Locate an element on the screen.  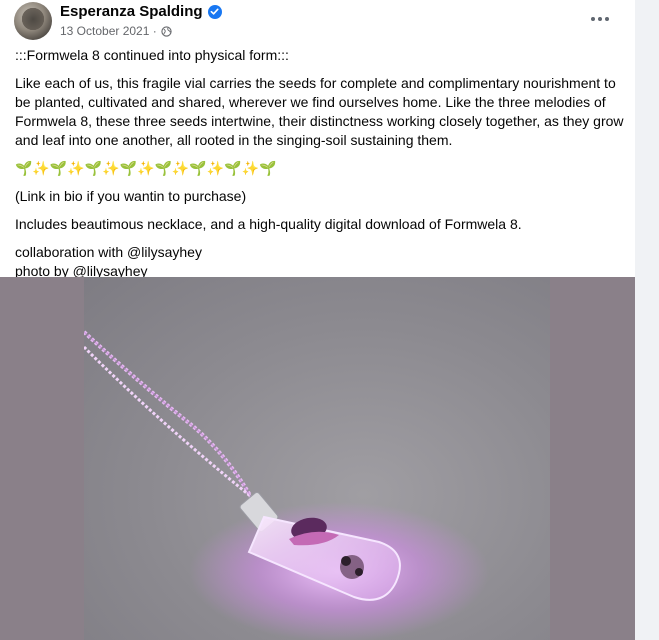
more-options-icon is located at coordinates (600, 19).